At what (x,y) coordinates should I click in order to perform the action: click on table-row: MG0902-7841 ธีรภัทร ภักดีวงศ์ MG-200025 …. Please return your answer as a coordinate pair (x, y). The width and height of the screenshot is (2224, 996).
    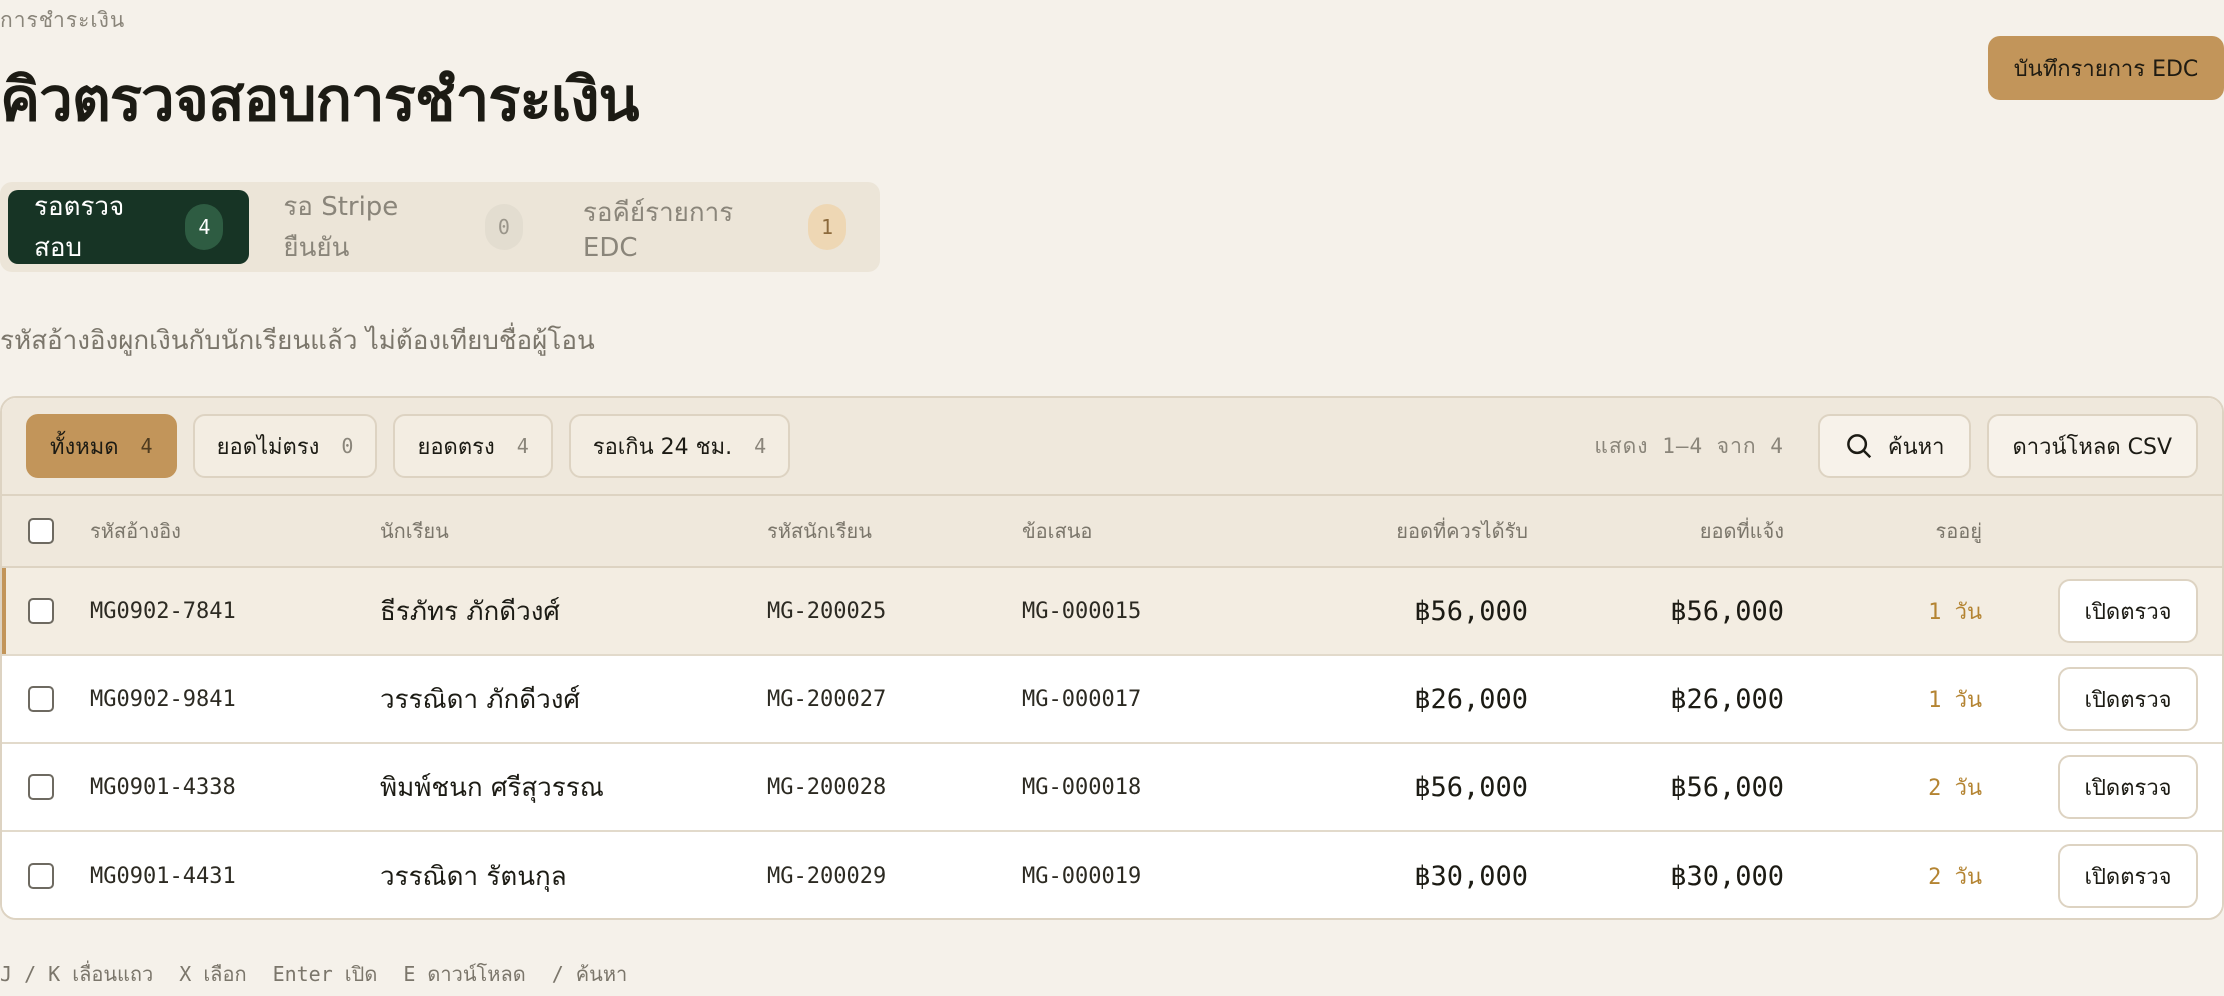
    Looking at the image, I should click on (1112, 612).